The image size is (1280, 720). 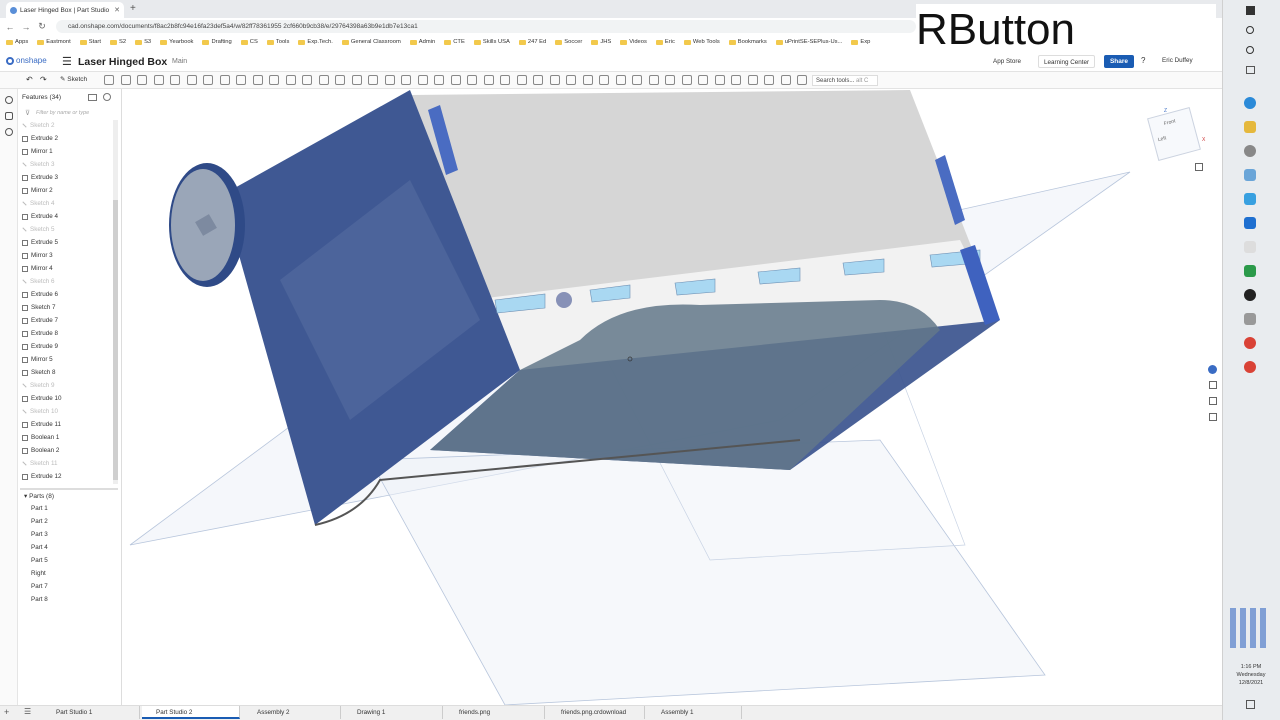 What do you see at coordinates (54, 42) in the screenshot?
I see `bookmark-item: Eastmont` at bounding box center [54, 42].